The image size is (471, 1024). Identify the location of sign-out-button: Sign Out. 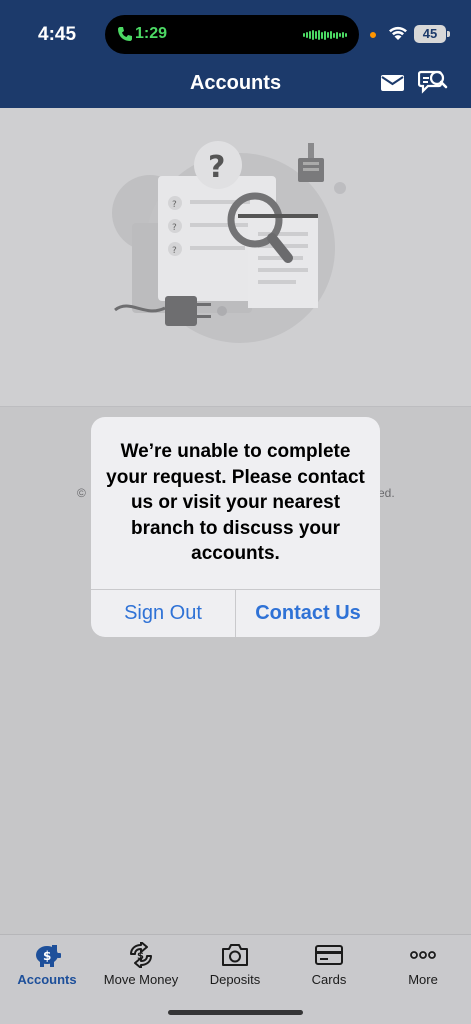
(163, 613).